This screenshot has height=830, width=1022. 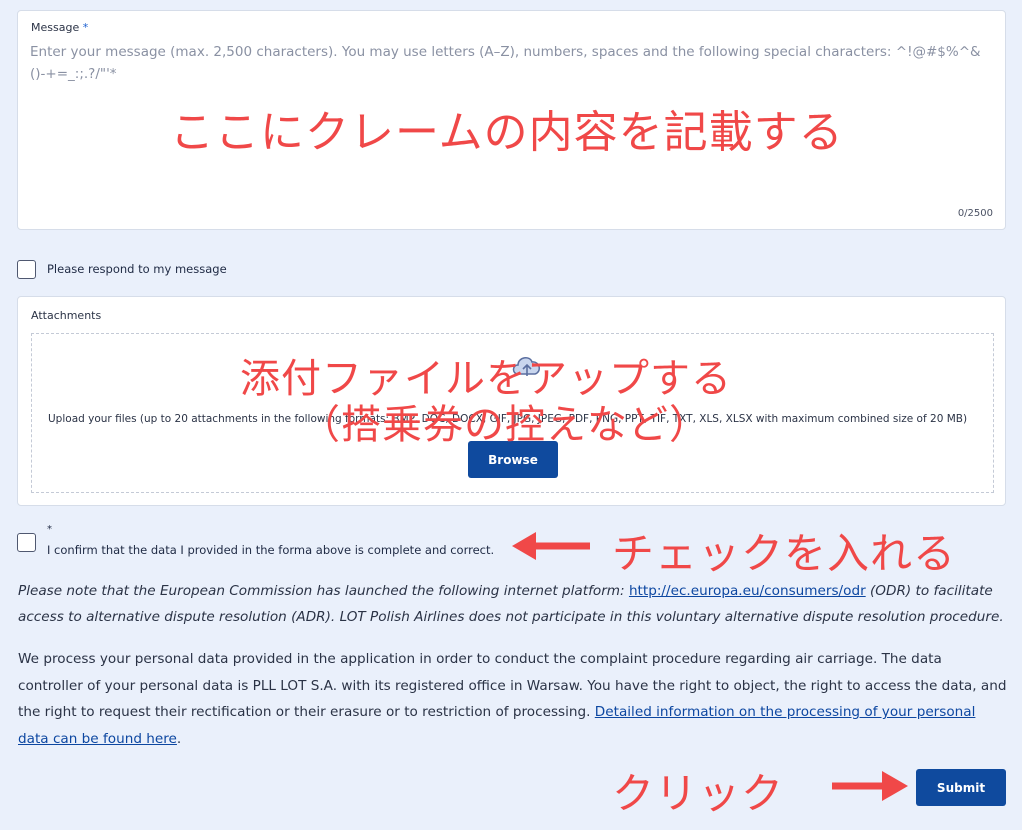 What do you see at coordinates (85, 27) in the screenshot?
I see `required-mark: *` at bounding box center [85, 27].